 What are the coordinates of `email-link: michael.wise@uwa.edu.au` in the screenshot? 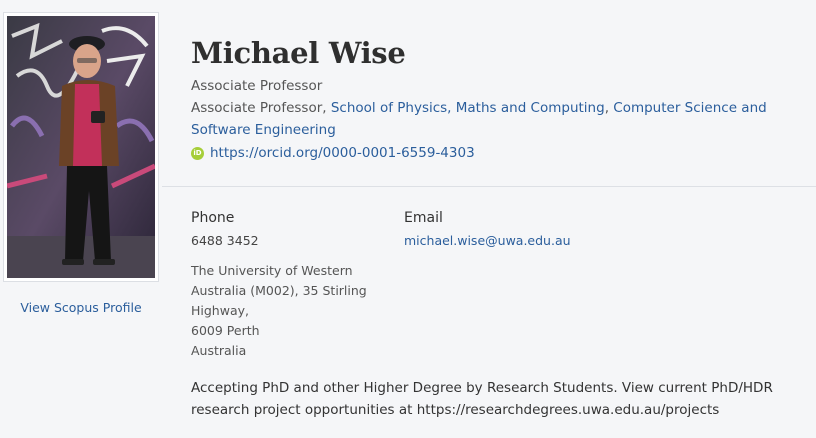 It's located at (487, 240).